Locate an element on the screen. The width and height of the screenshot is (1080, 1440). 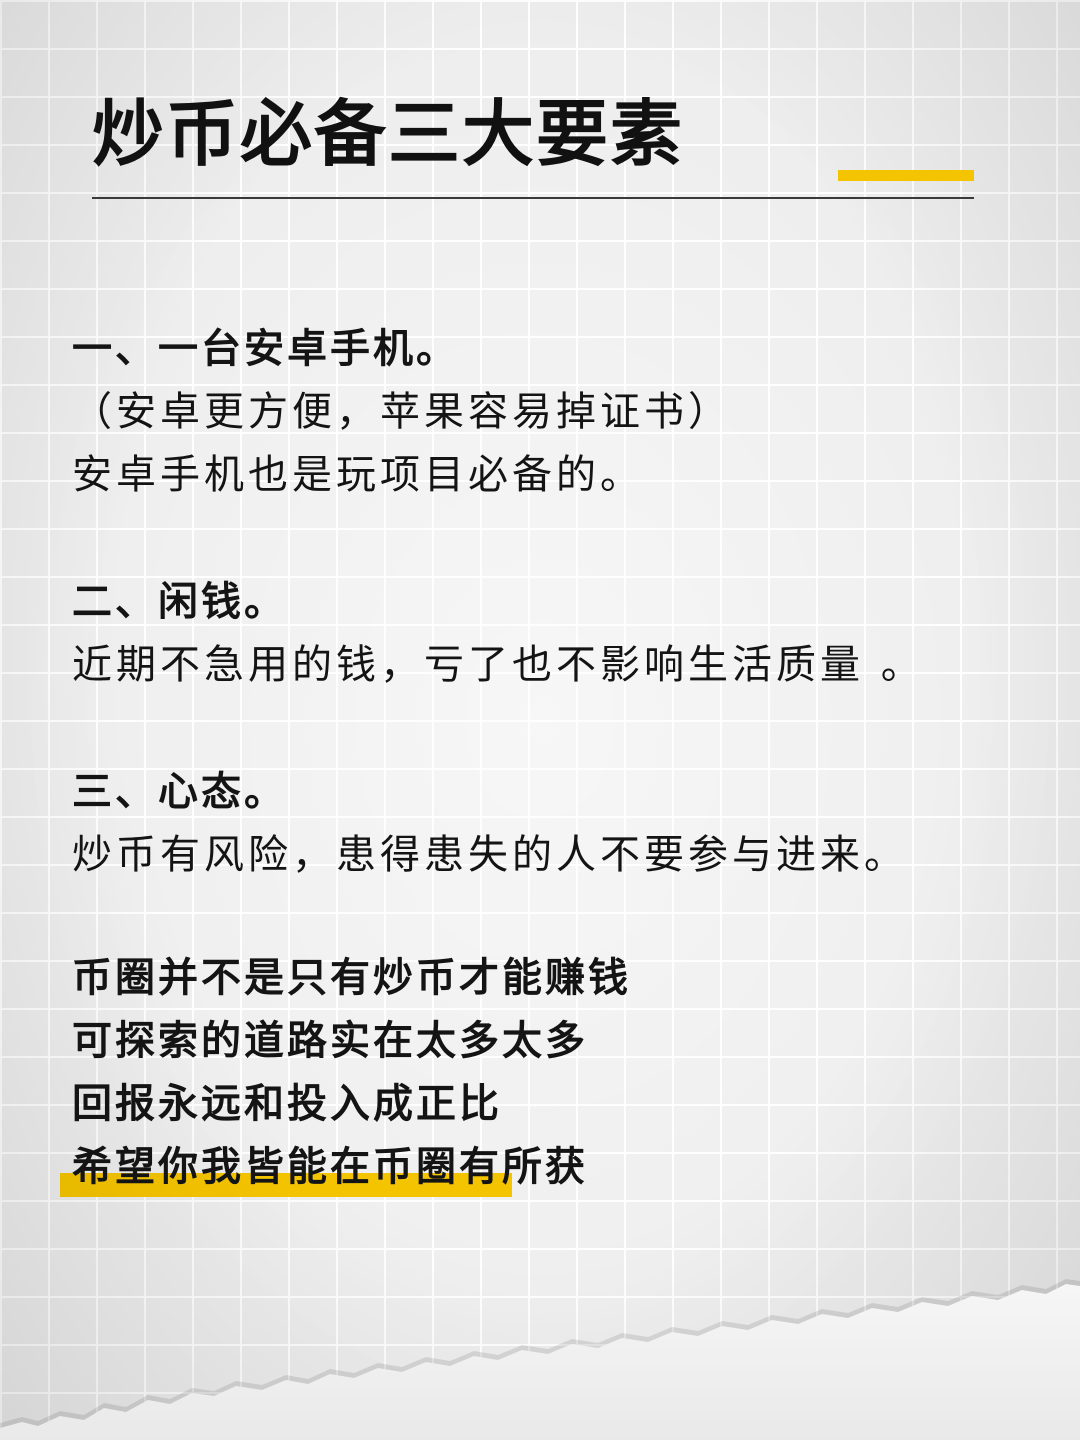
section-1: 一、一台安卓手机。 （安卓更方便，苹果容易掉证书） 安卓手机也是玩项目必备的。 is located at coordinates (542, 412).